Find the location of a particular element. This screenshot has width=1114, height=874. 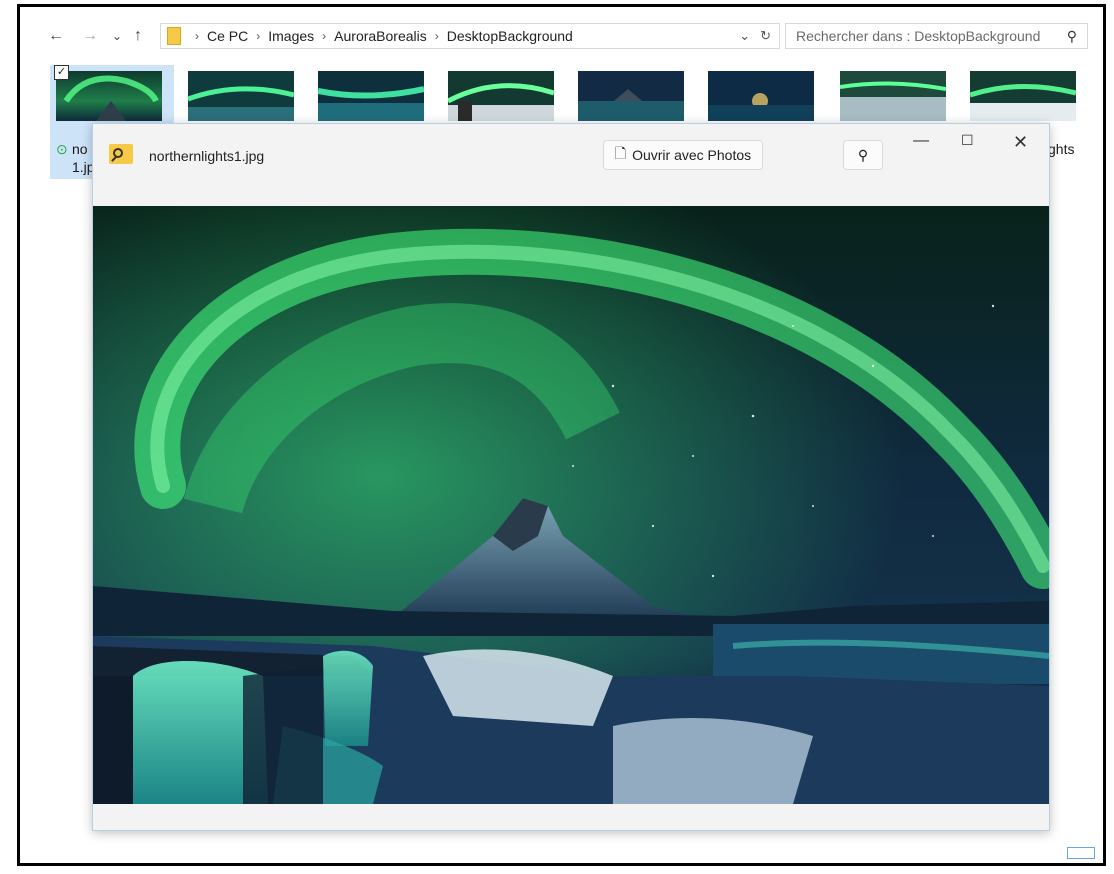

address-dropdown-icon: ⌄ is located at coordinates (744, 36).